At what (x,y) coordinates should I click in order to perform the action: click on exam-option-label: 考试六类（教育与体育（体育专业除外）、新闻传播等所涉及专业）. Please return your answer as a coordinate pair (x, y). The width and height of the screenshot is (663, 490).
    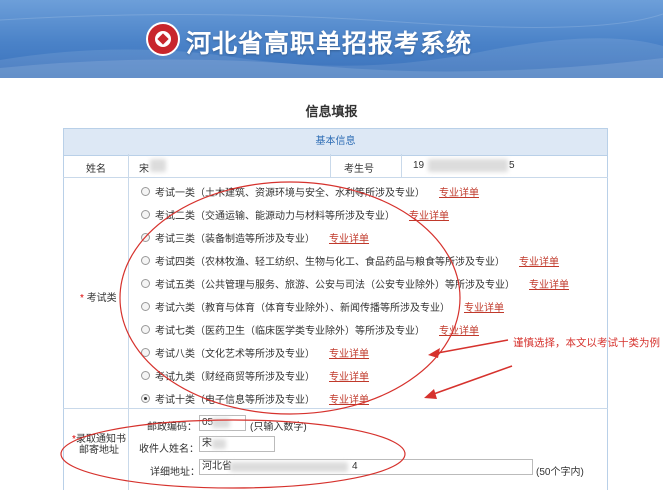
    Looking at the image, I should click on (302, 308).